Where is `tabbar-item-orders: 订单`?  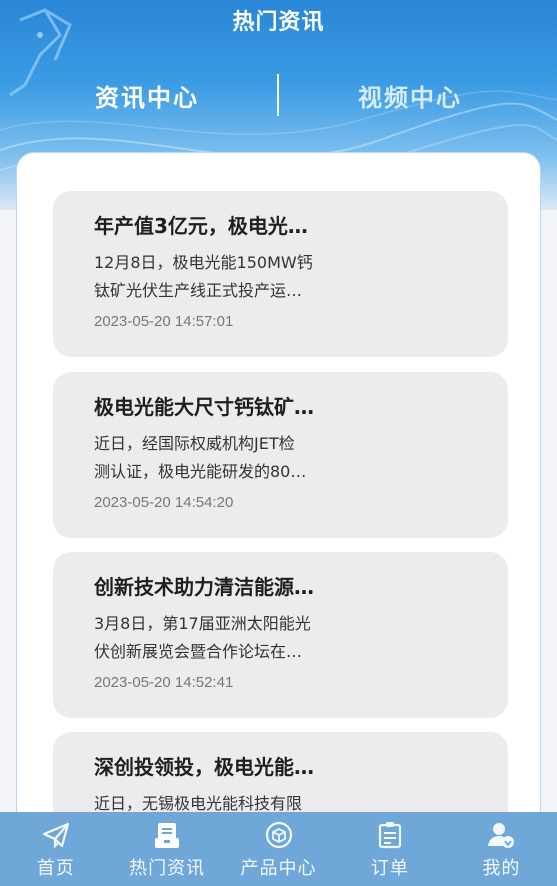
tabbar-item-orders: 订单 is located at coordinates (389, 849).